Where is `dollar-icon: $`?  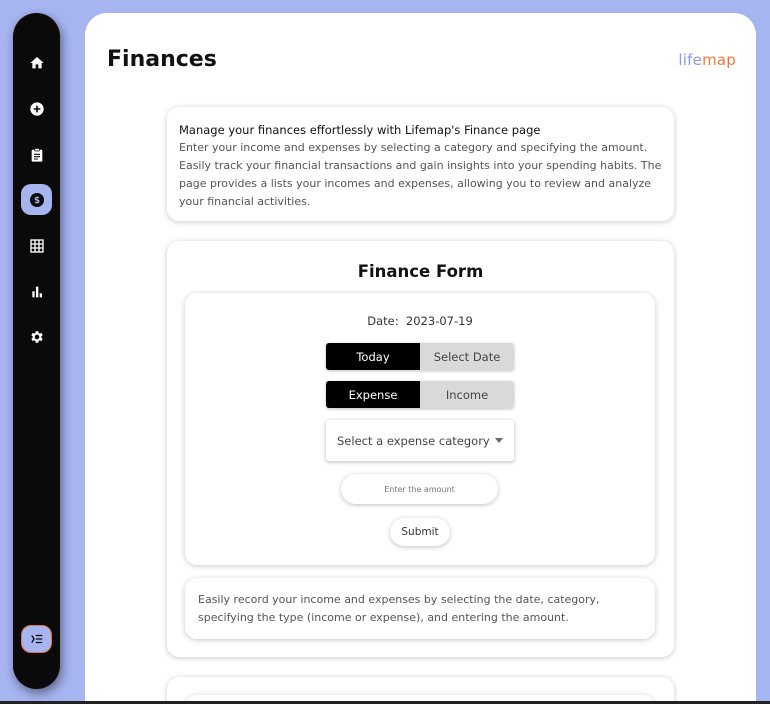 dollar-icon: $ is located at coordinates (36, 199).